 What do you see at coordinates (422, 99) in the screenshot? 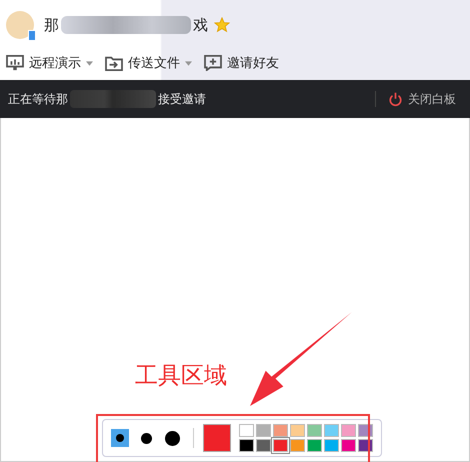
I see `close-whiteboard-button: 关闭白板` at bounding box center [422, 99].